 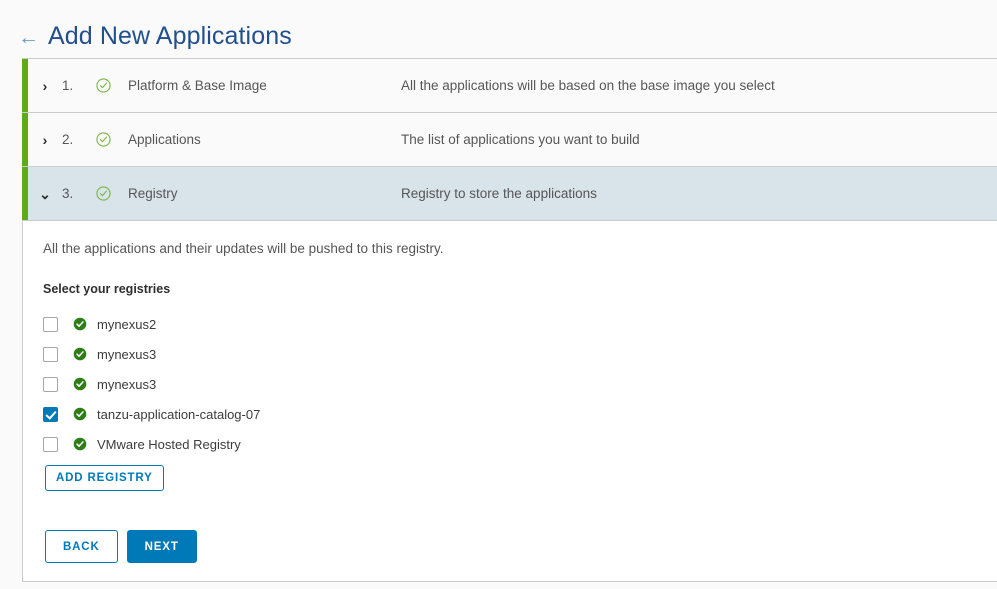 I want to click on step-number: 1., so click(x=68, y=85).